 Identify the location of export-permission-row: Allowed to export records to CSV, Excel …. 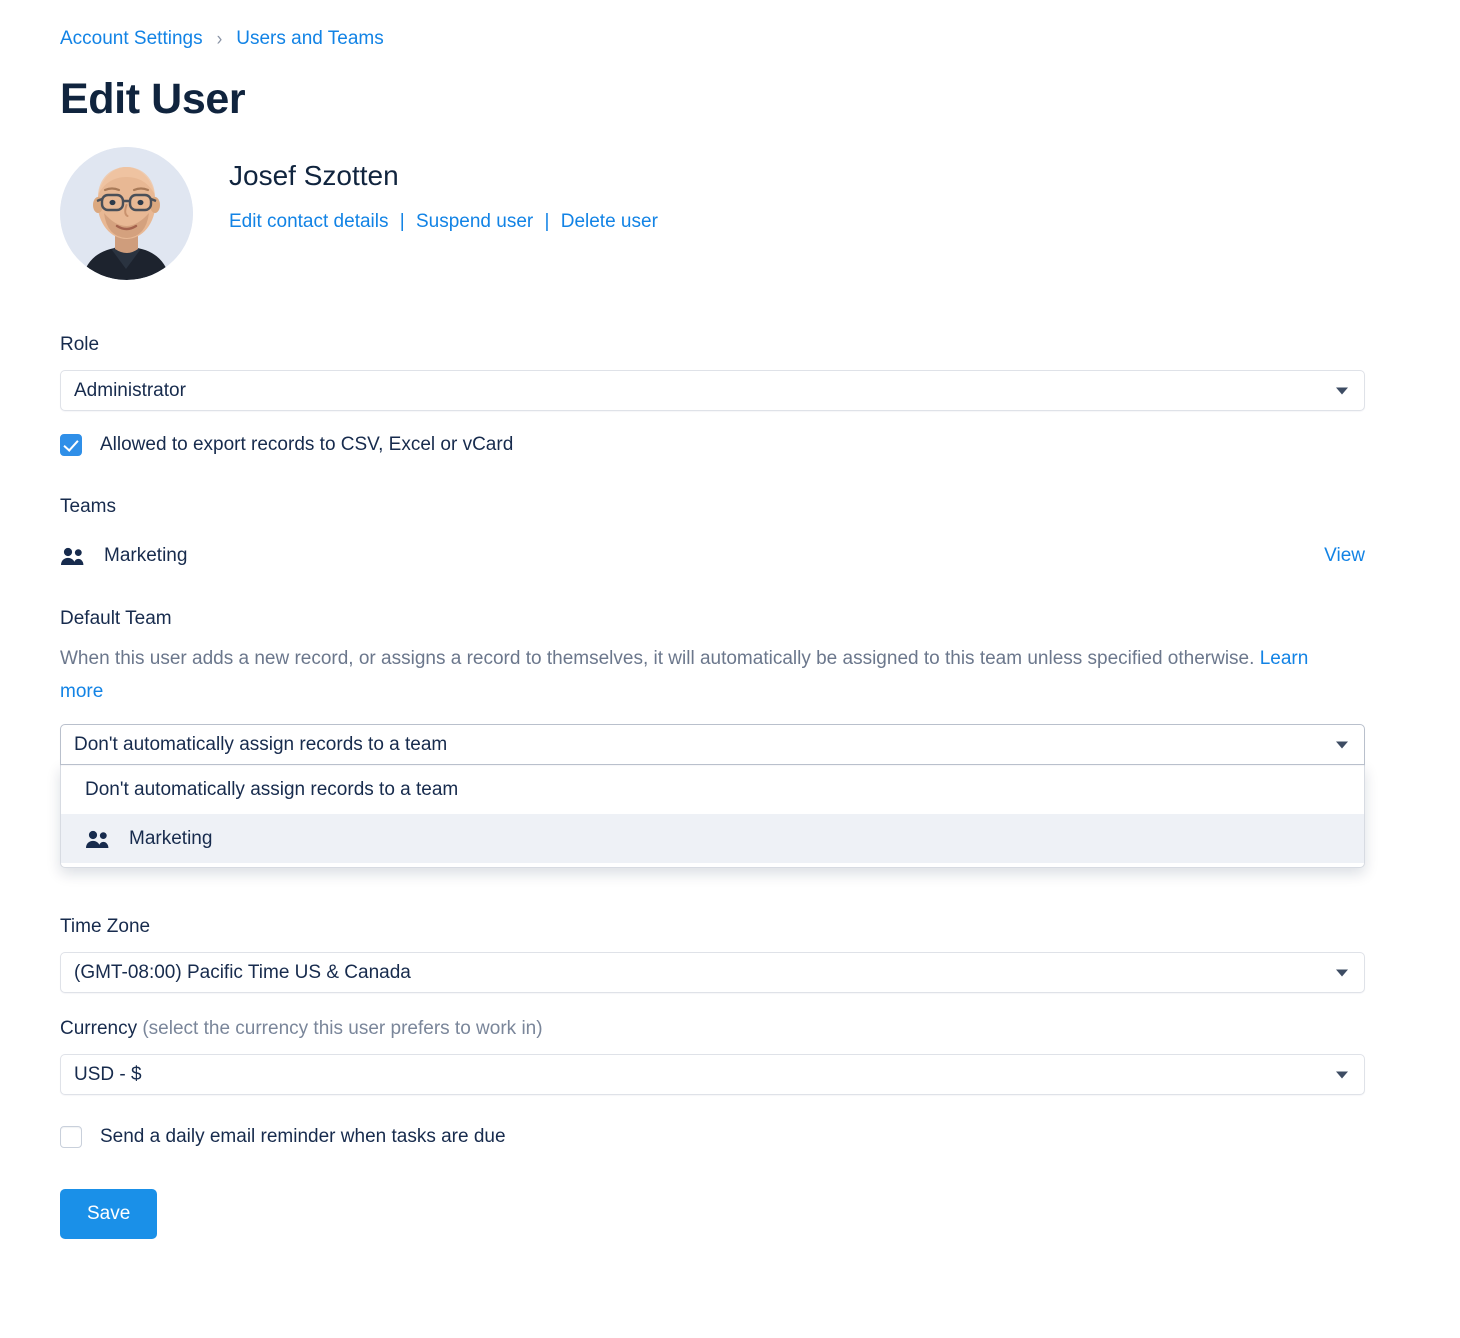
(712, 445).